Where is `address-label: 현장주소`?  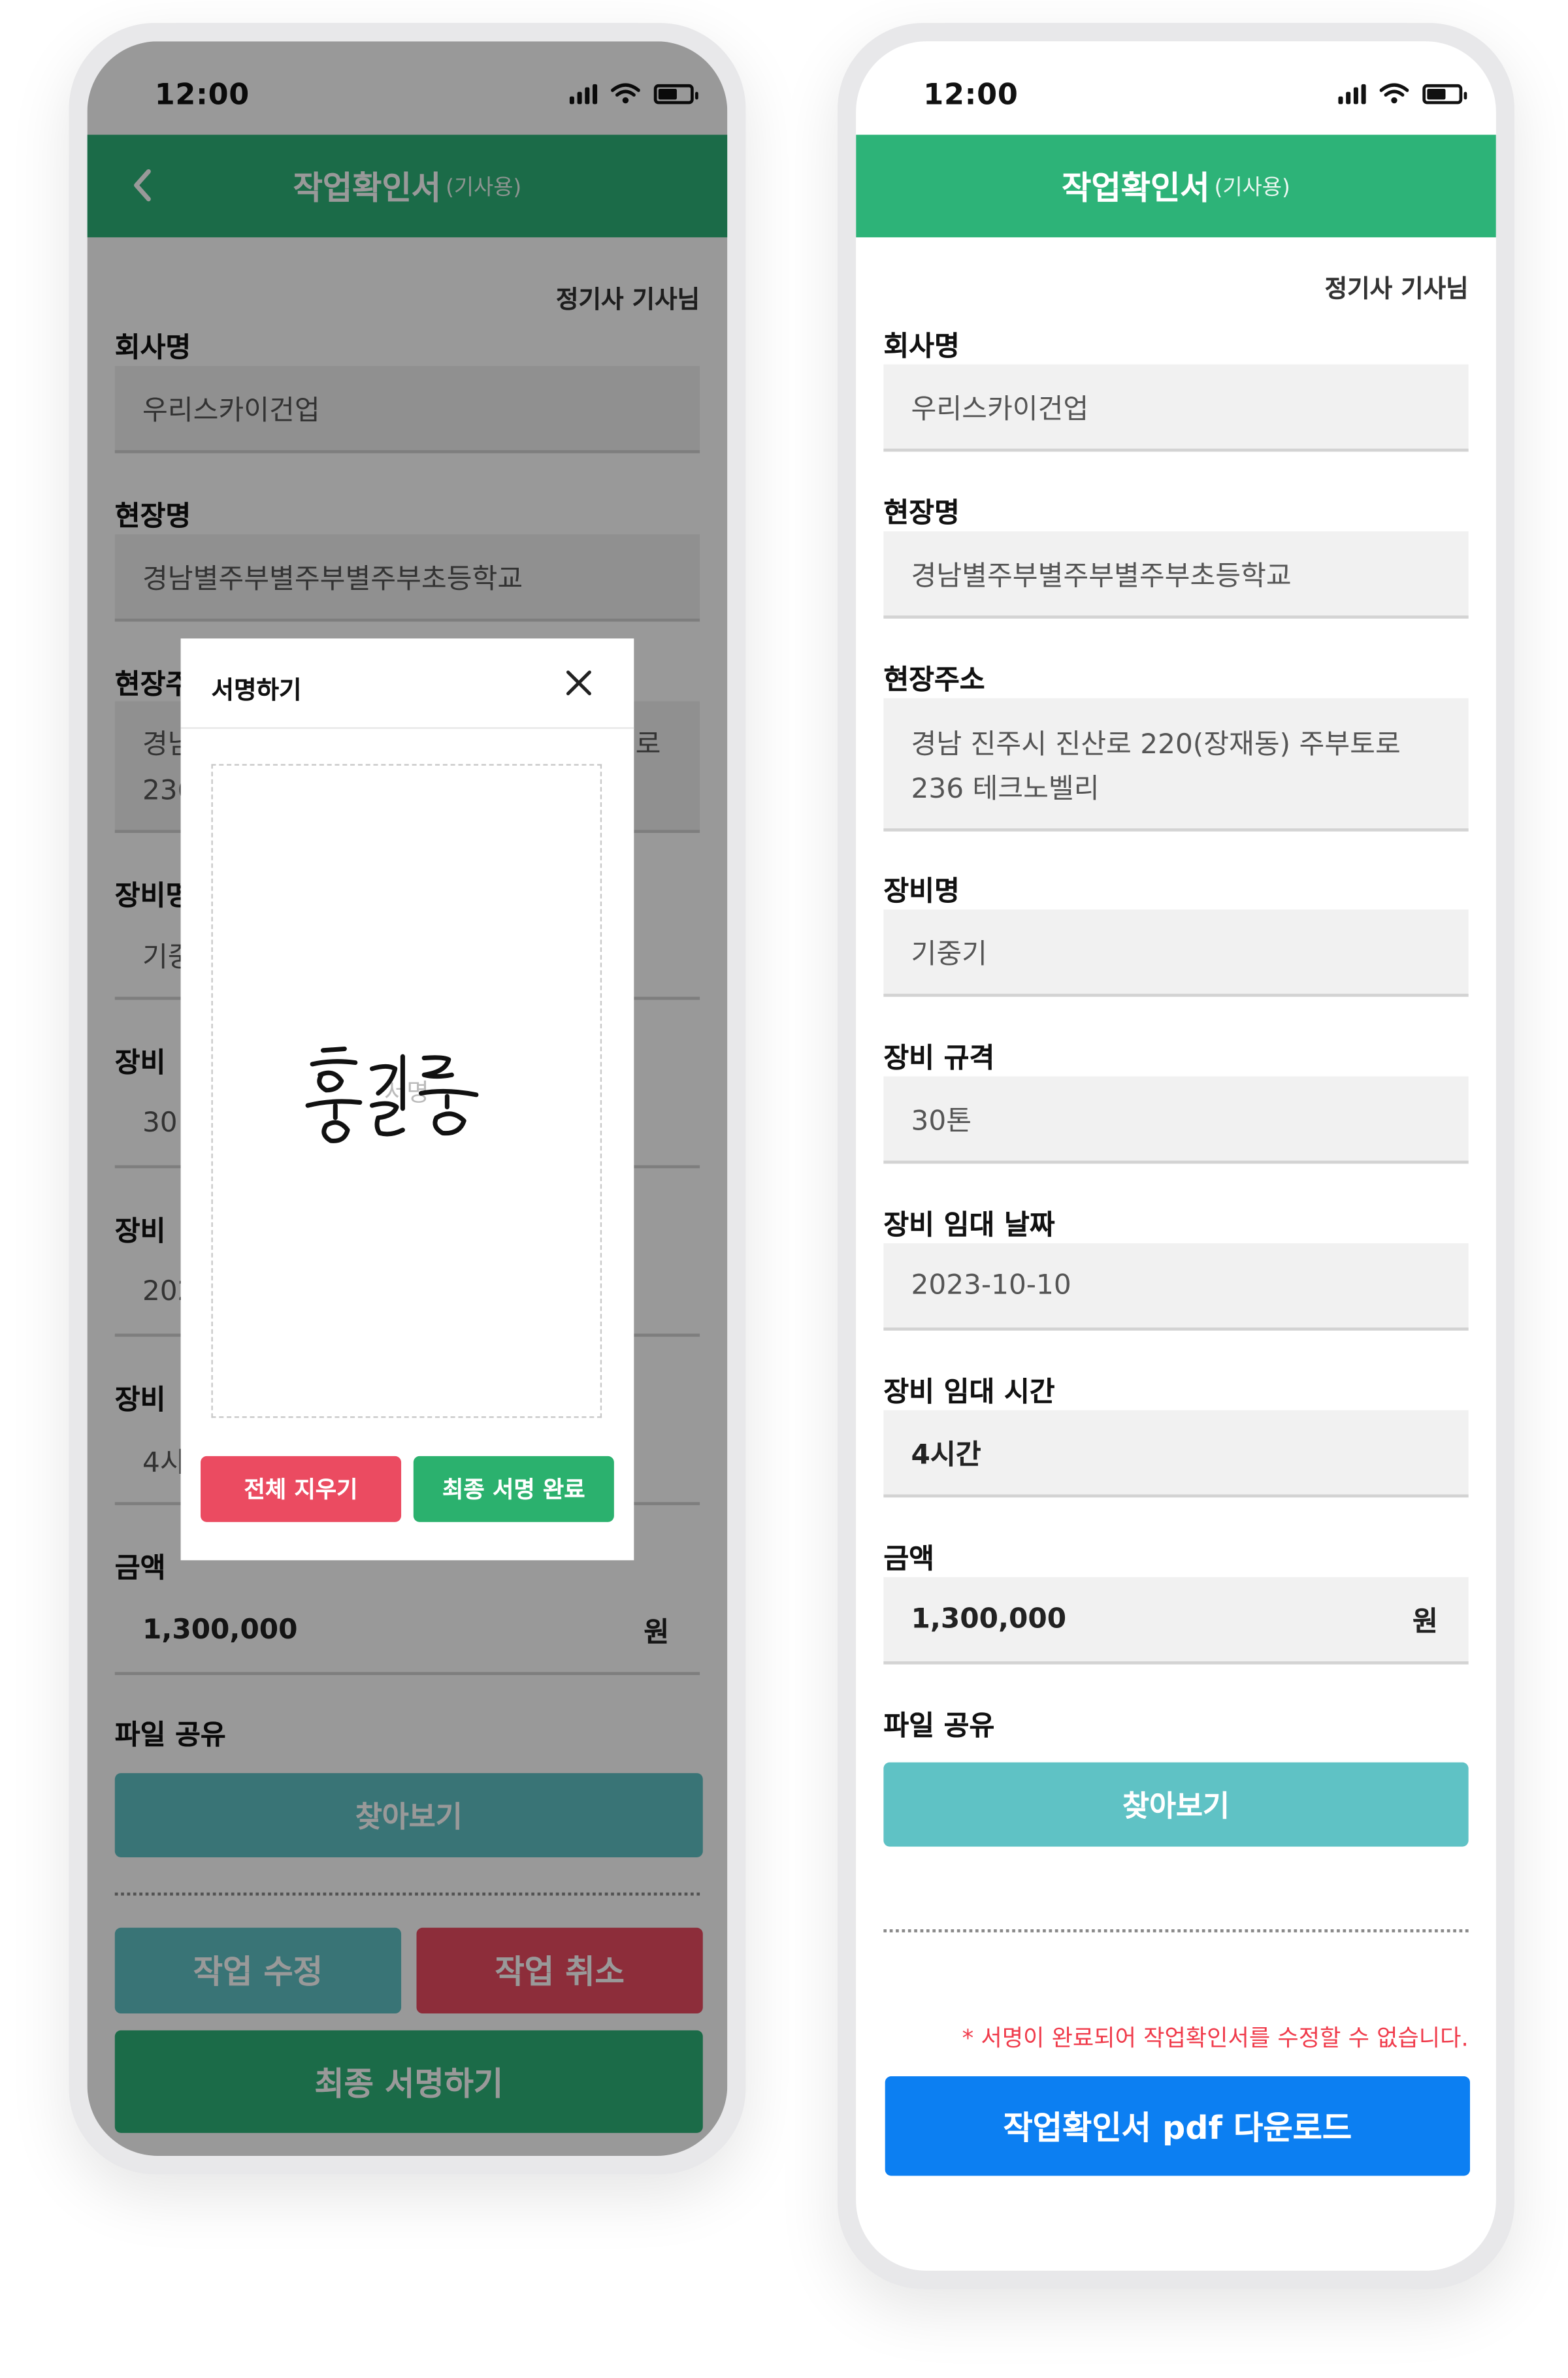
address-label: 현장주소 is located at coordinates (934, 680).